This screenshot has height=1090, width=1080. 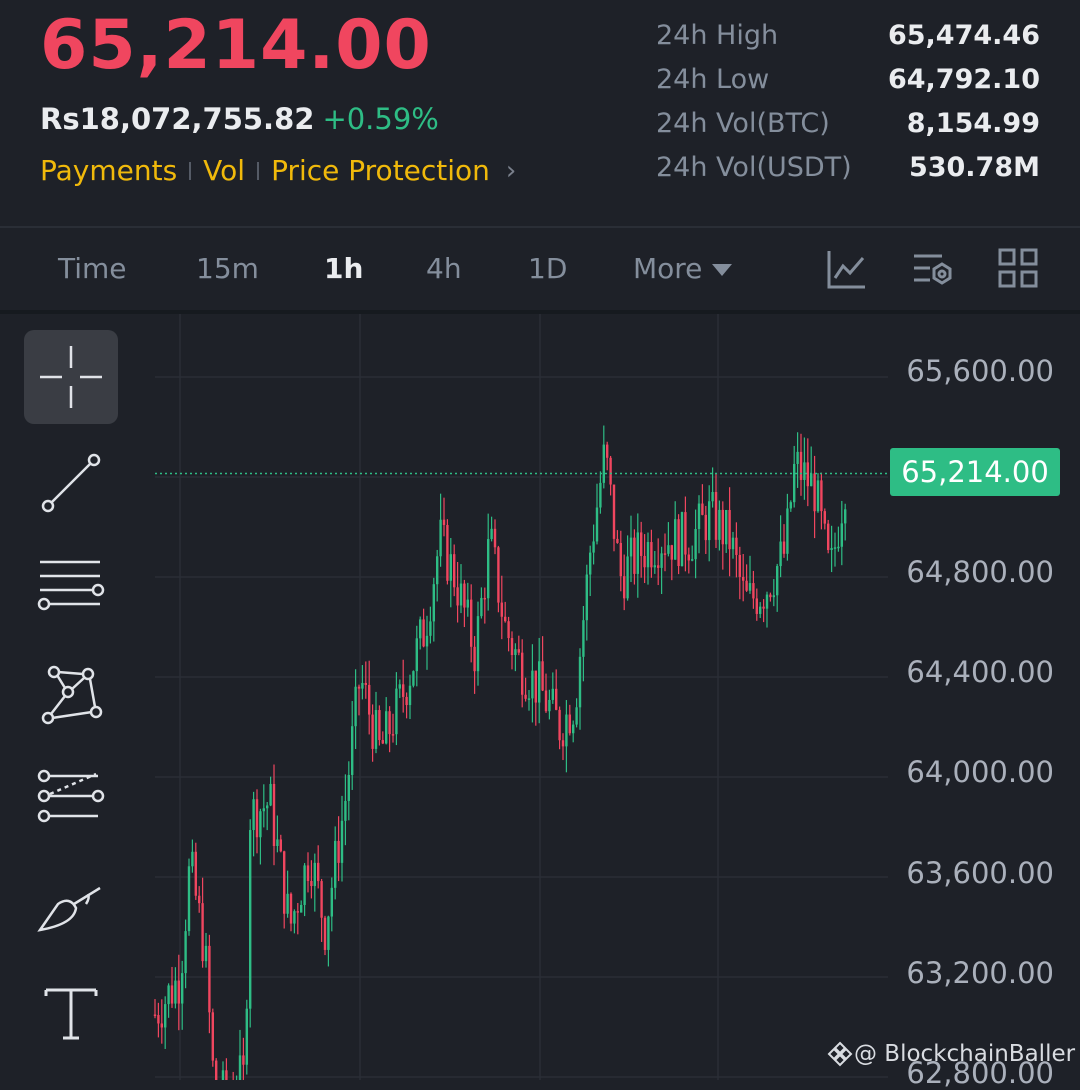 What do you see at coordinates (973, 123) in the screenshot?
I see `stat-value: 8,154.99` at bounding box center [973, 123].